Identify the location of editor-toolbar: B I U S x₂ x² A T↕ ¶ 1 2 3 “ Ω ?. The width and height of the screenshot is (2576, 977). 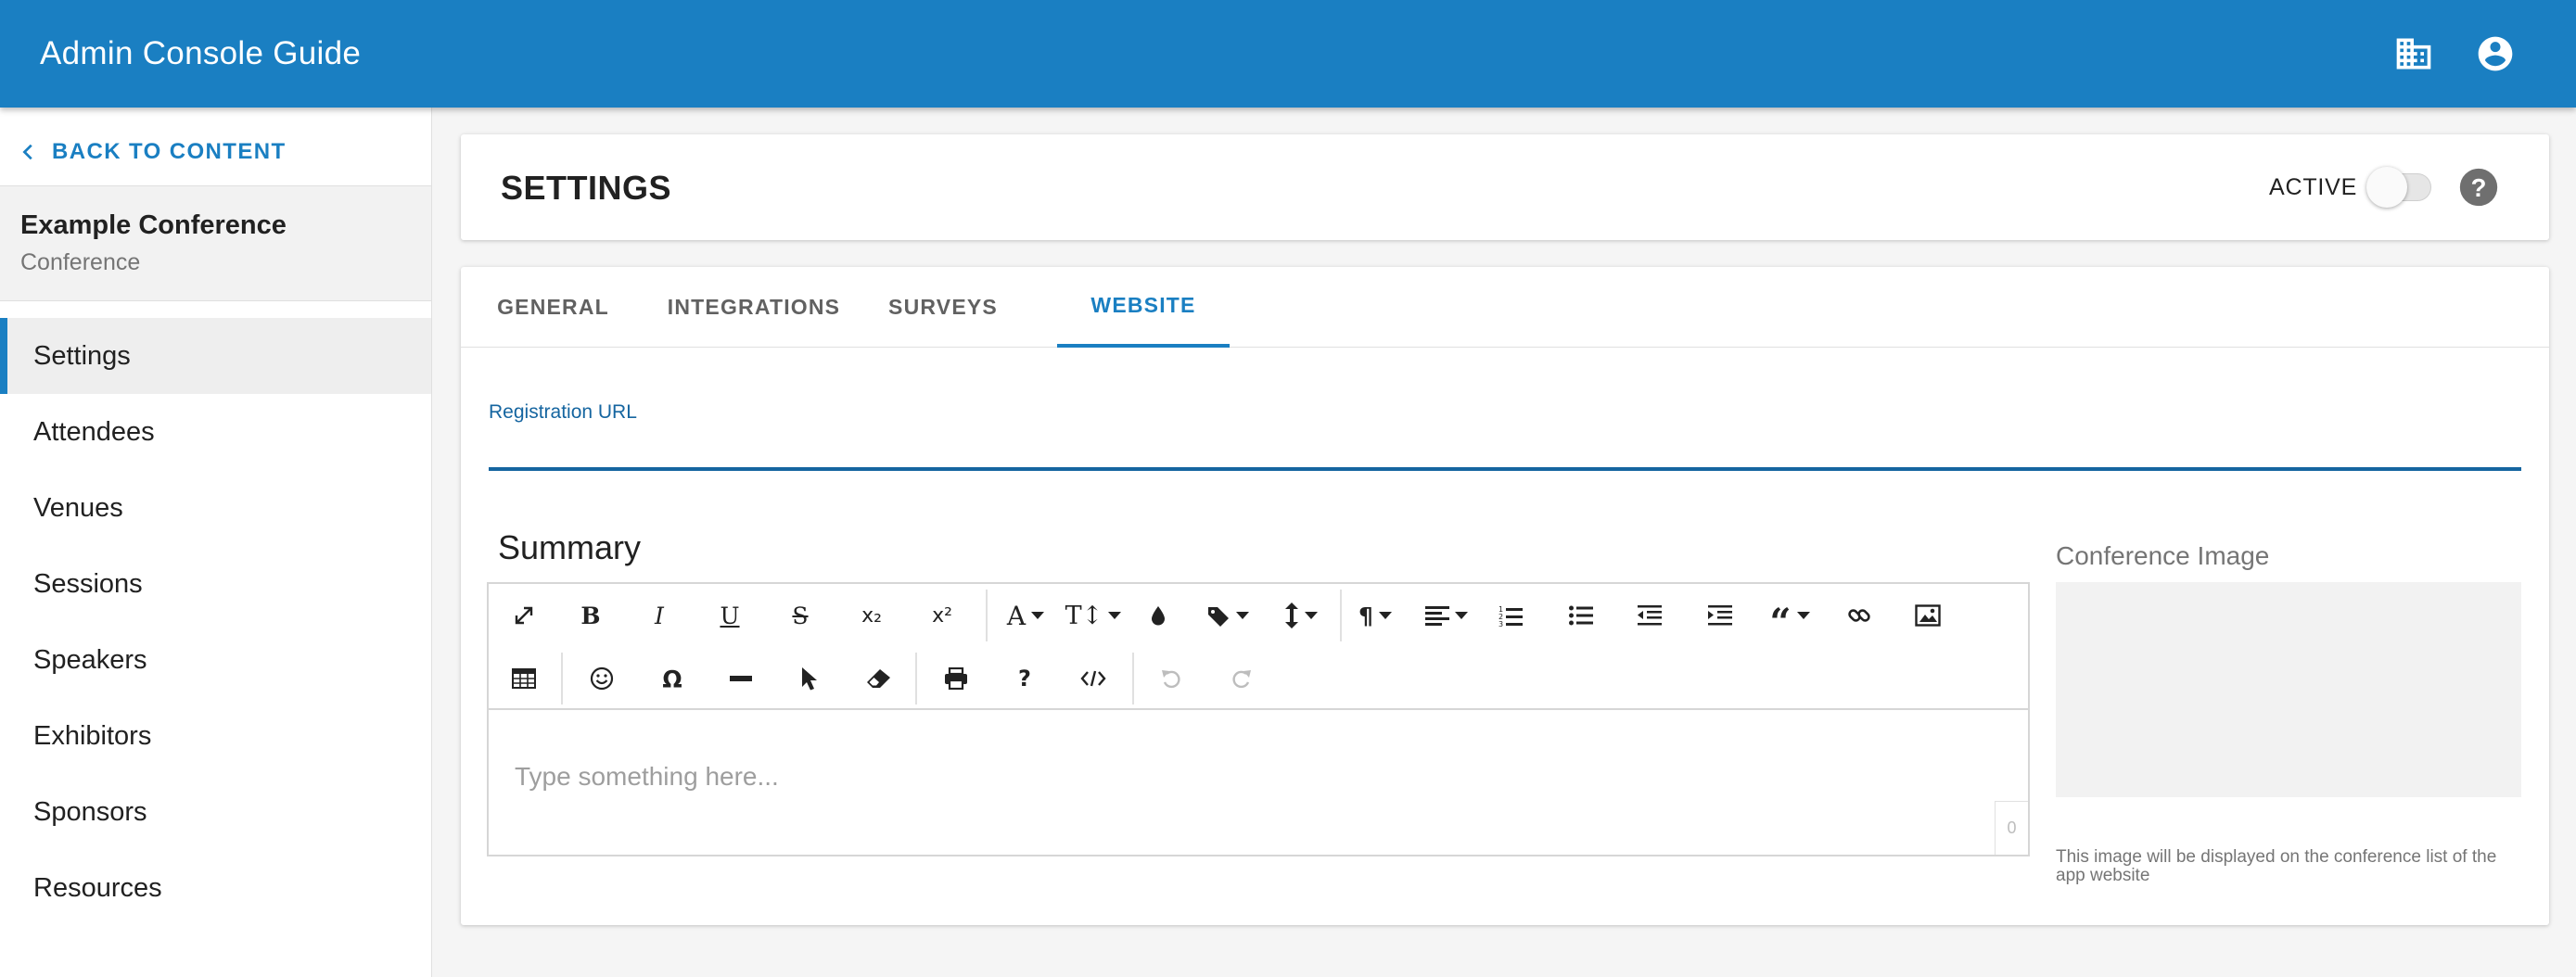
(1258, 647).